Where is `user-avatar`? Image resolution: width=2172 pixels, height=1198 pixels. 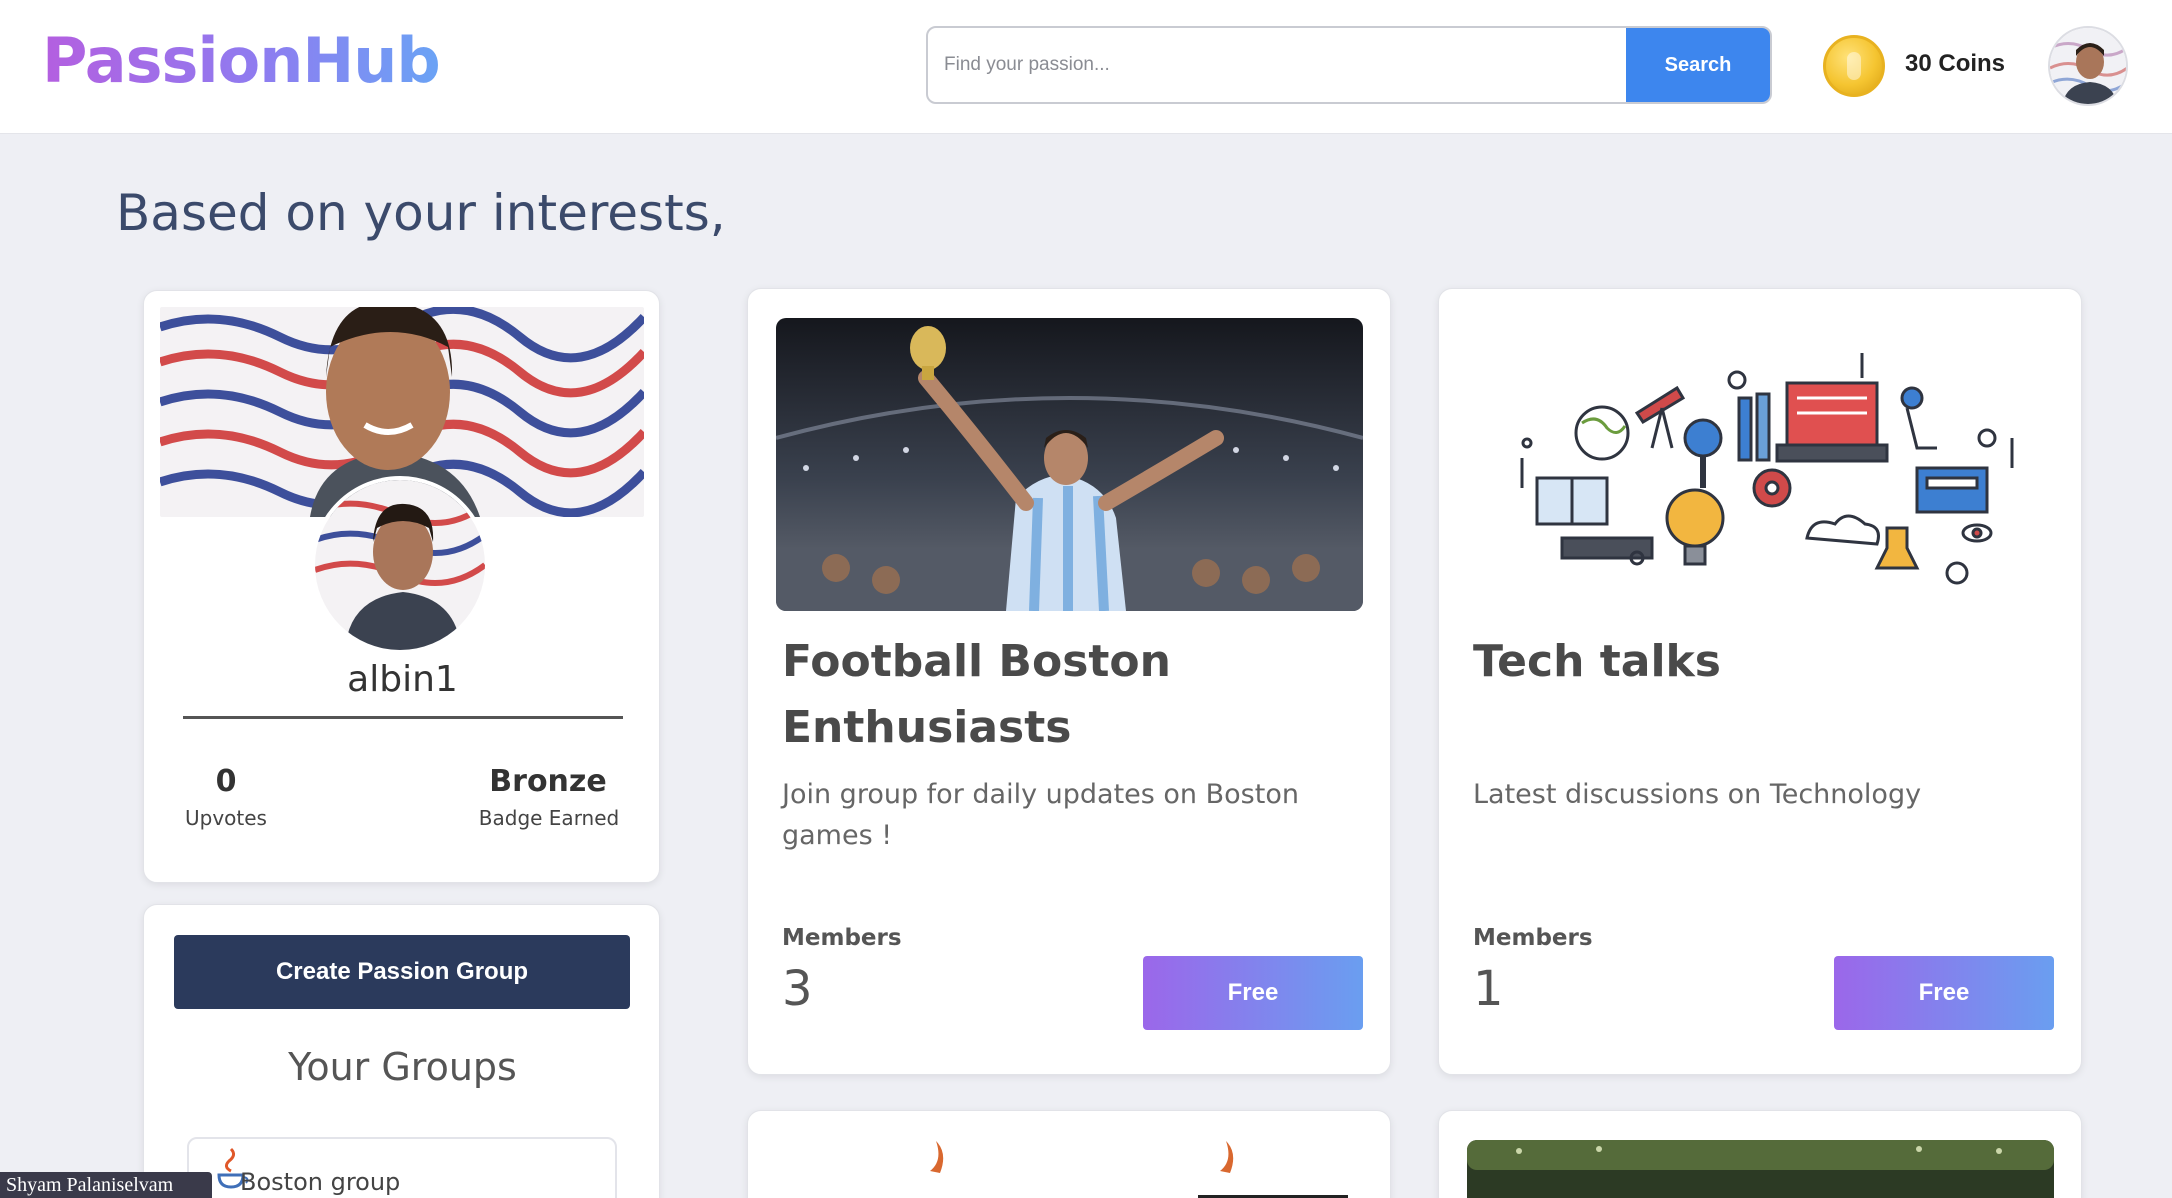
user-avatar is located at coordinates (2088, 66).